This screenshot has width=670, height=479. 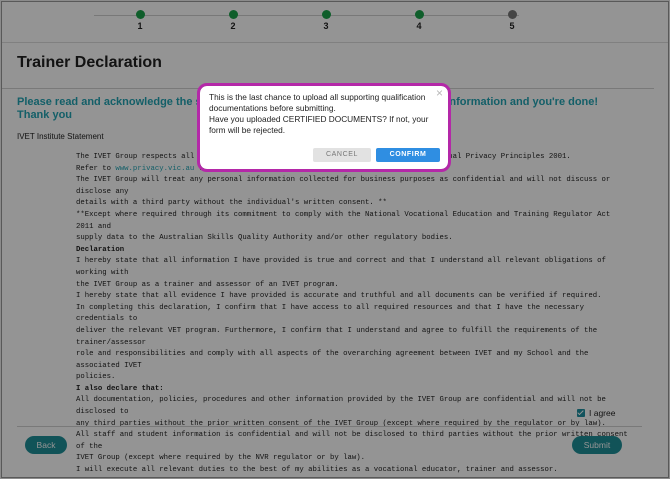 I want to click on dialog-highlight-outline, so click(x=324, y=127).